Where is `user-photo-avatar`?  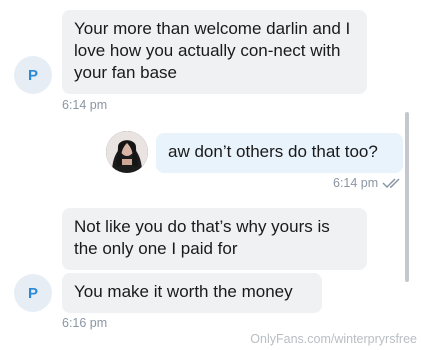 user-photo-avatar is located at coordinates (127, 152).